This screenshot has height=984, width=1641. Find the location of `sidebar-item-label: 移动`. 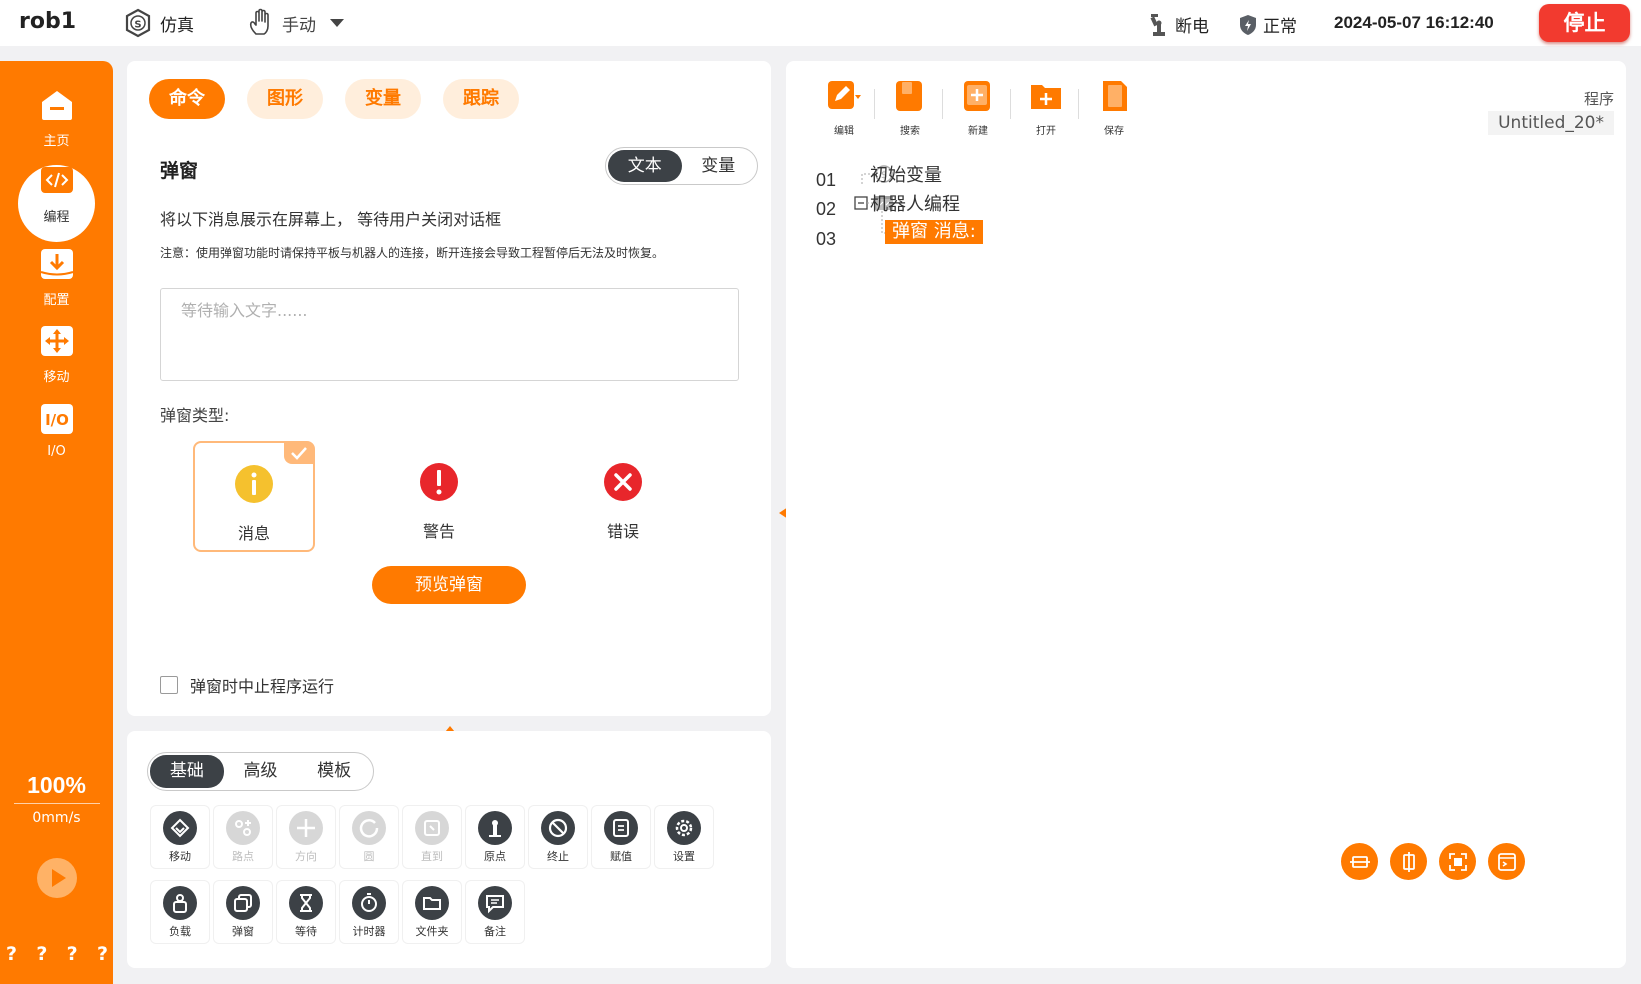

sidebar-item-label: 移动 is located at coordinates (56, 377).